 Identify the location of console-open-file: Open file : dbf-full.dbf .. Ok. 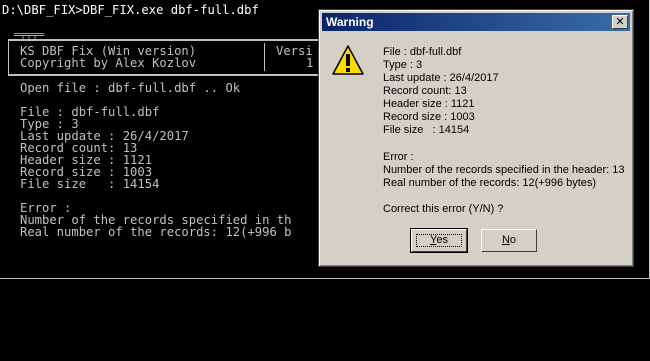
(130, 88).